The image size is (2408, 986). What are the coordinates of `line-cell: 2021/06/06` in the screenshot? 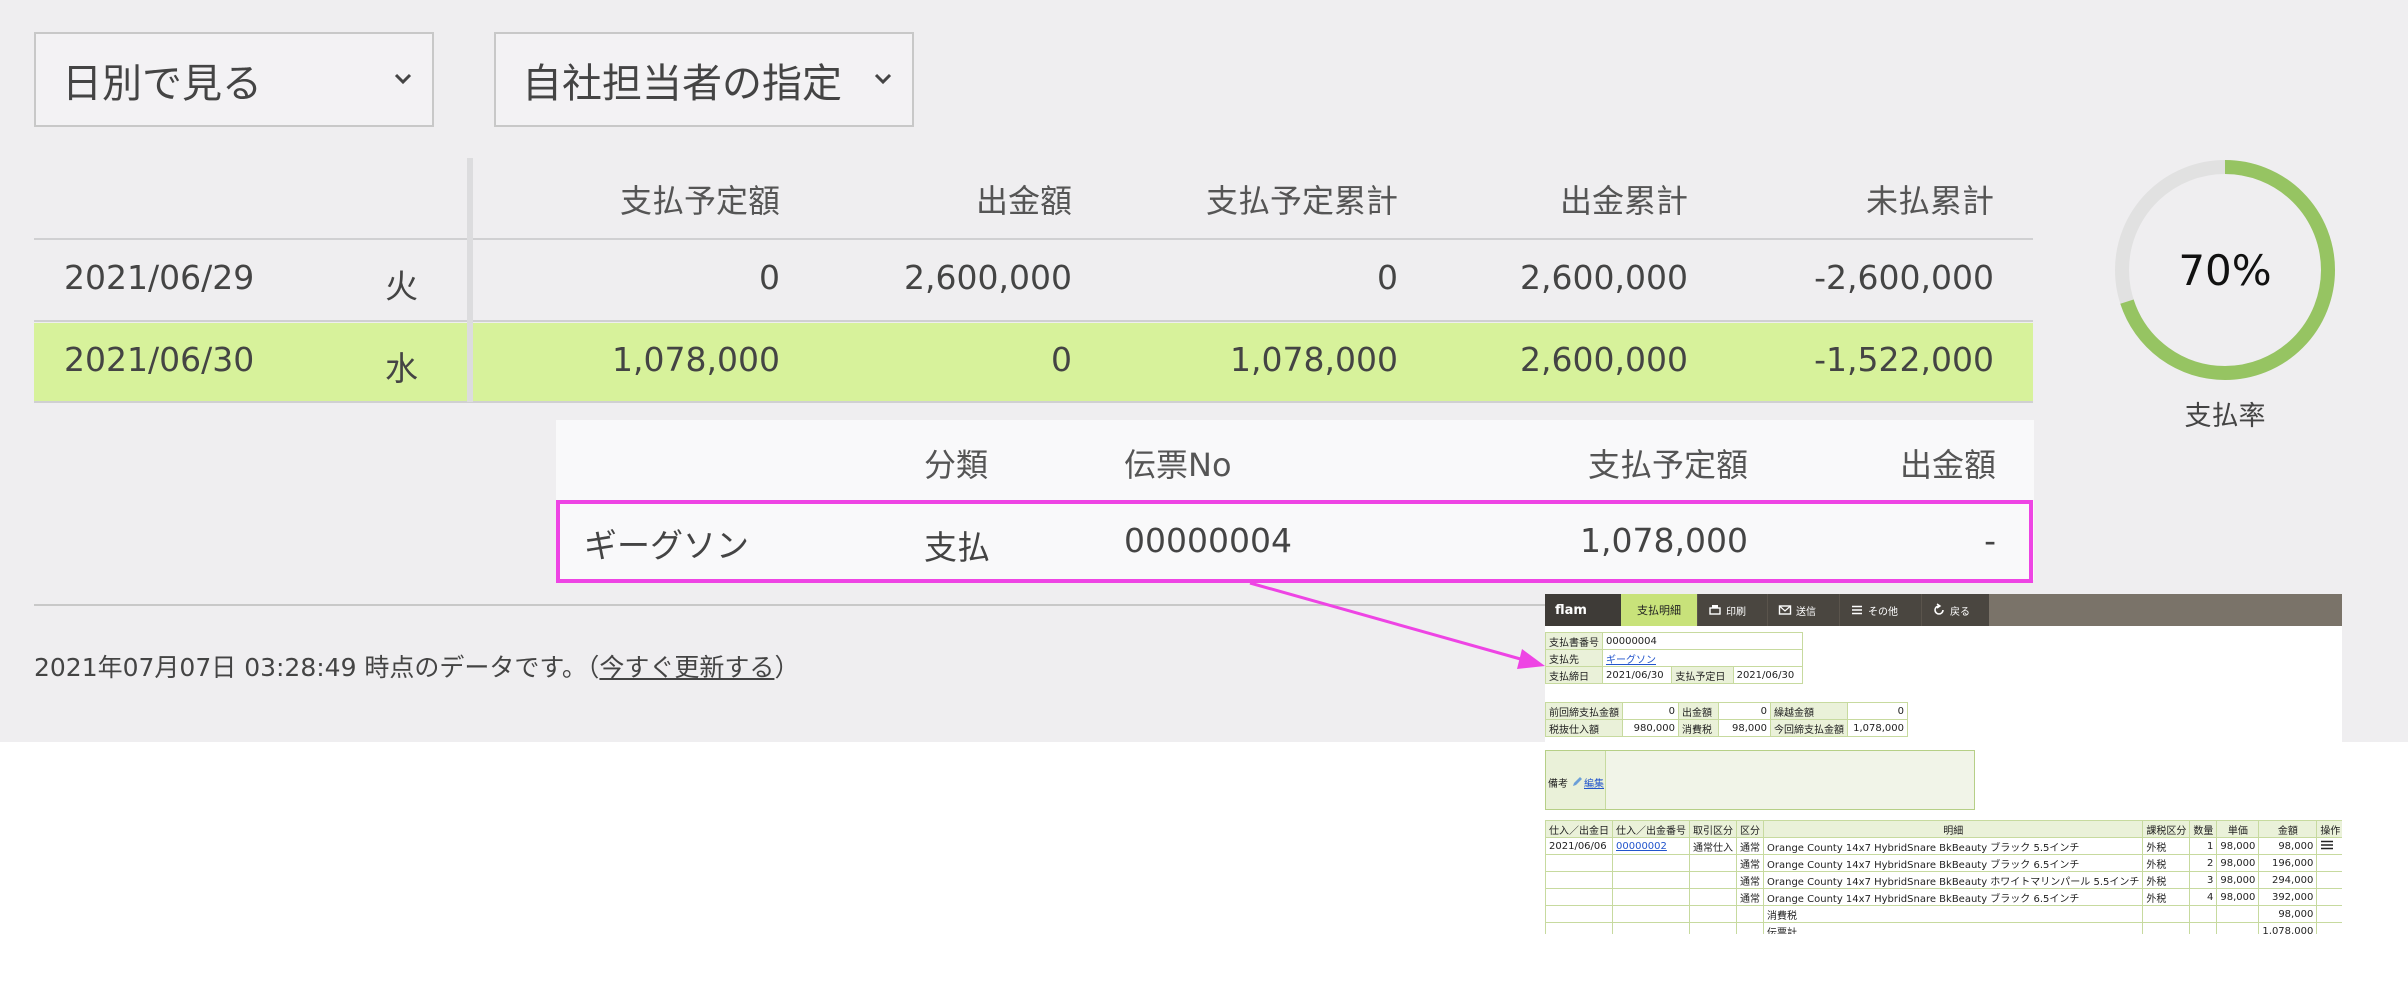 It's located at (1579, 846).